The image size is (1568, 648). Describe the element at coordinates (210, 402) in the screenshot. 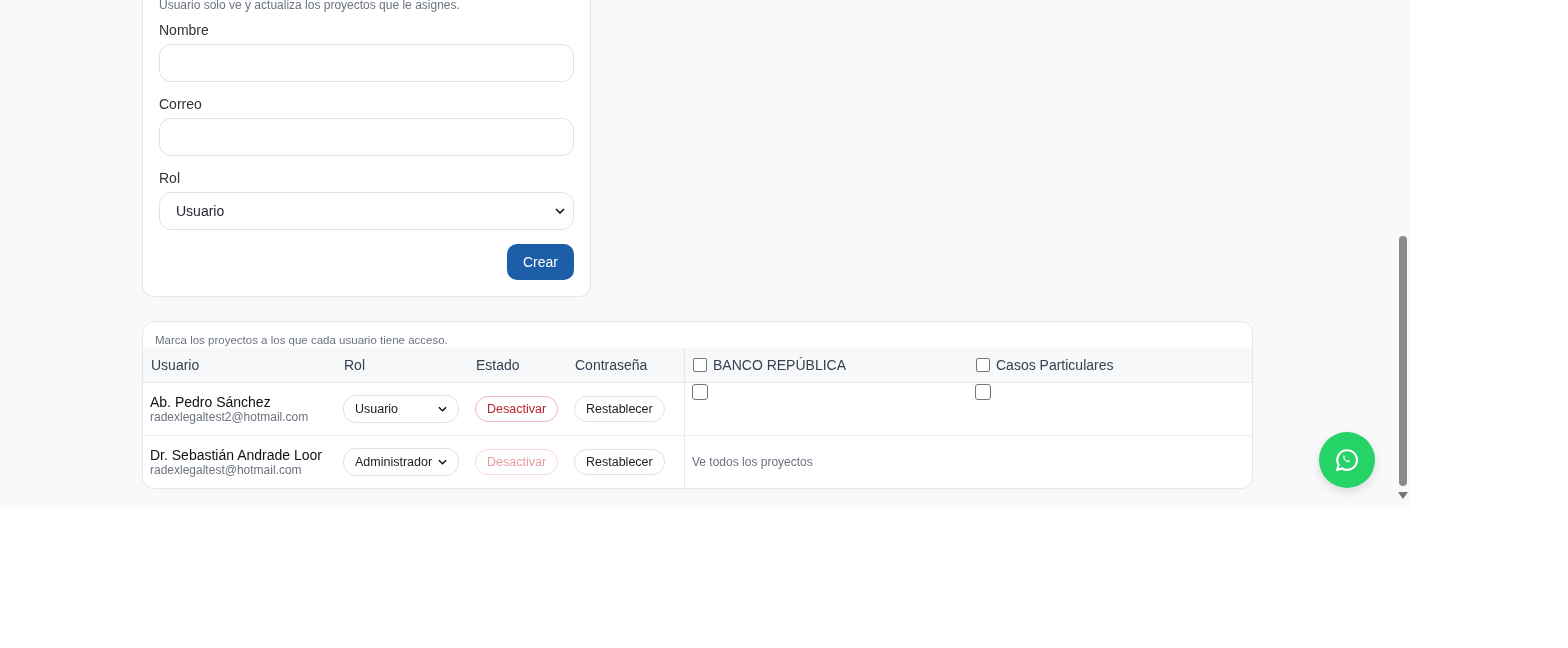

I see `user-name: Ab. Pedro Sánchez` at that location.